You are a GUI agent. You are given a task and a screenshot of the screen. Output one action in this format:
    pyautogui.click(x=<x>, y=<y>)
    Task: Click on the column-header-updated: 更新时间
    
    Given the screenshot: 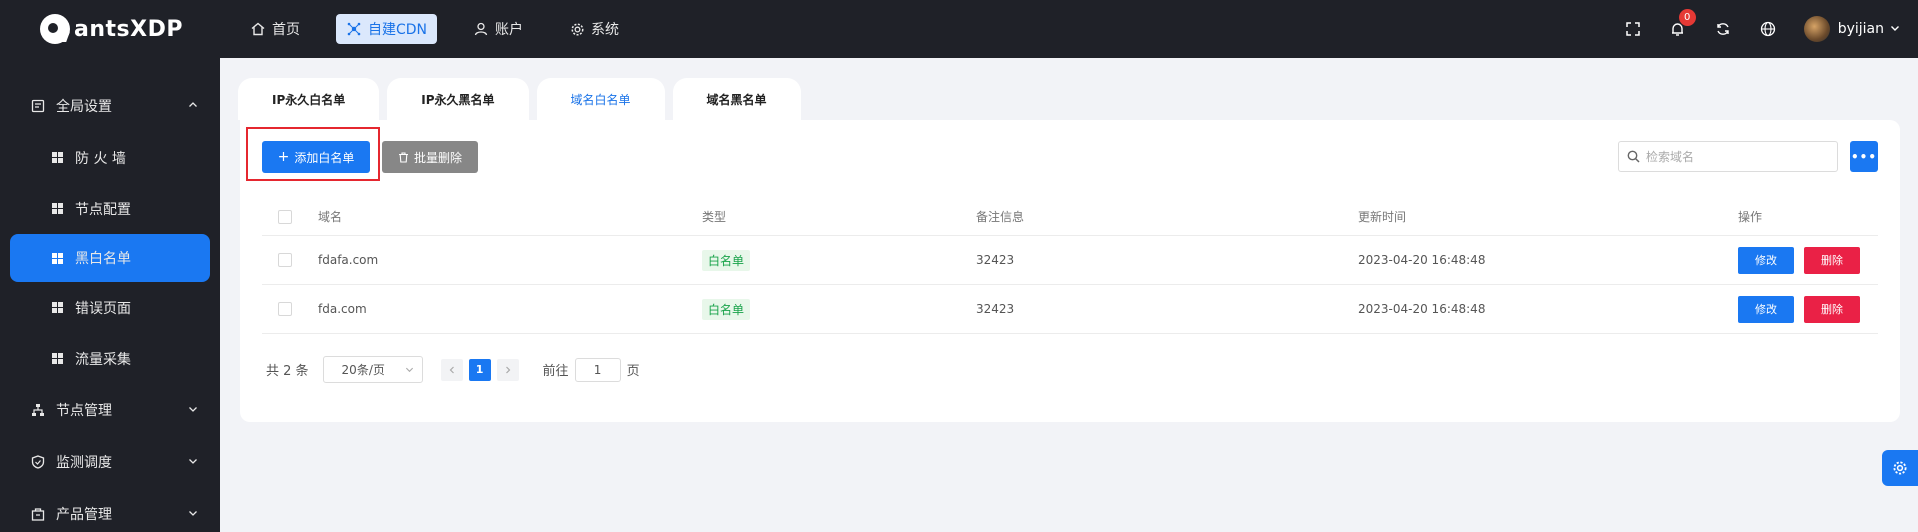 What is the action you would take?
    pyautogui.click(x=1548, y=216)
    